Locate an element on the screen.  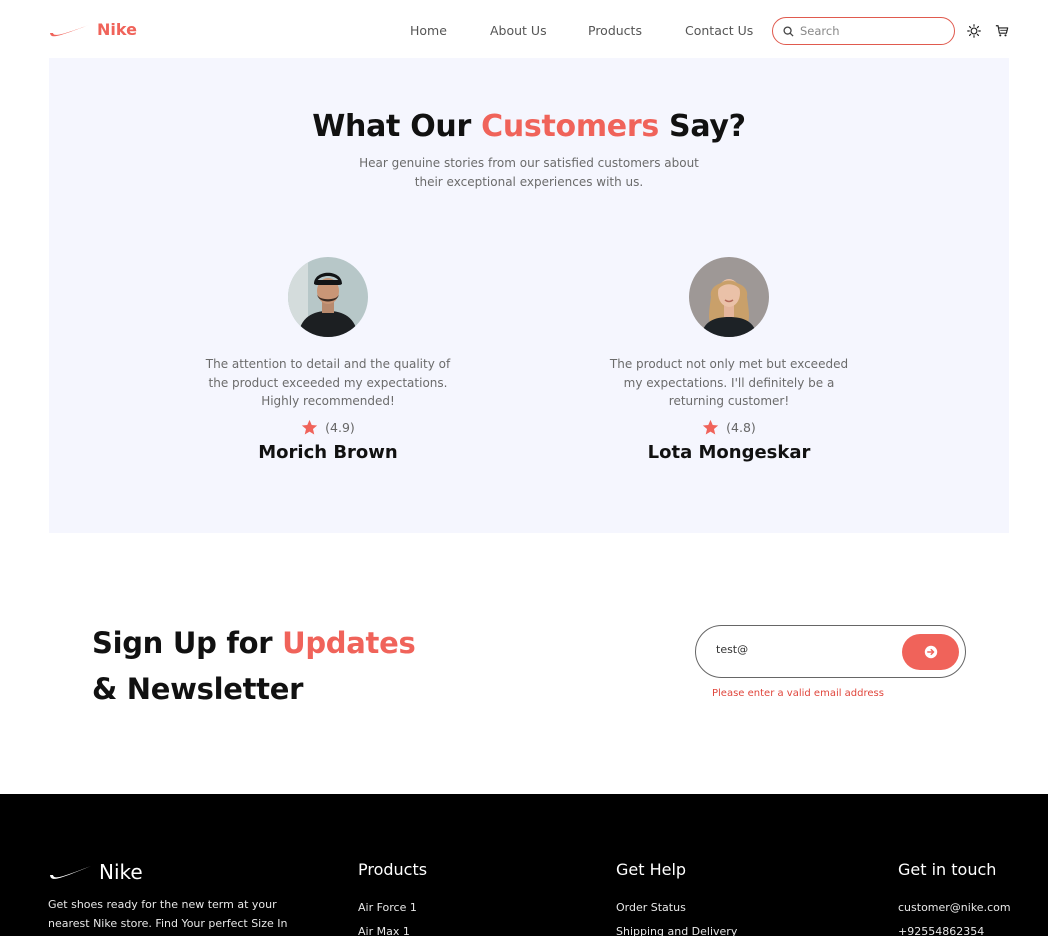
subscribe-button is located at coordinates (930, 652).